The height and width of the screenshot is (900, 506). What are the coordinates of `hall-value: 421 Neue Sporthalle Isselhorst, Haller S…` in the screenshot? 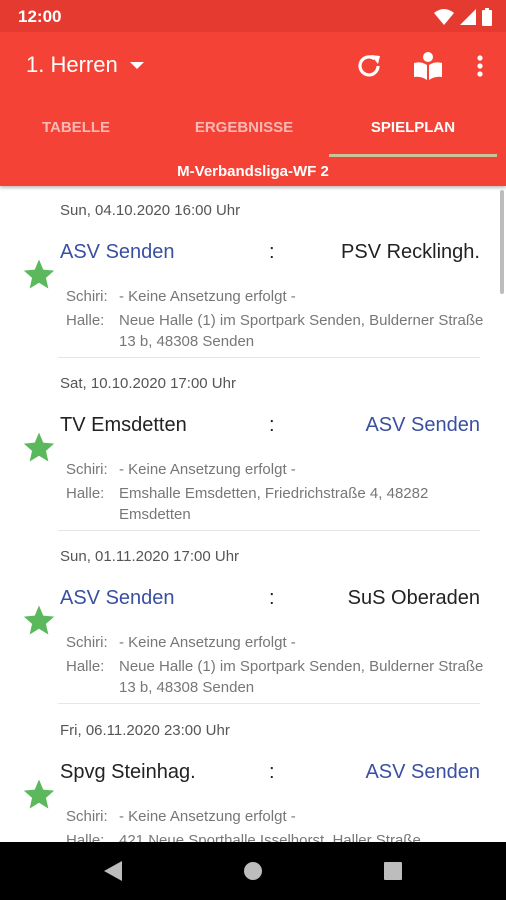 It's located at (270, 837).